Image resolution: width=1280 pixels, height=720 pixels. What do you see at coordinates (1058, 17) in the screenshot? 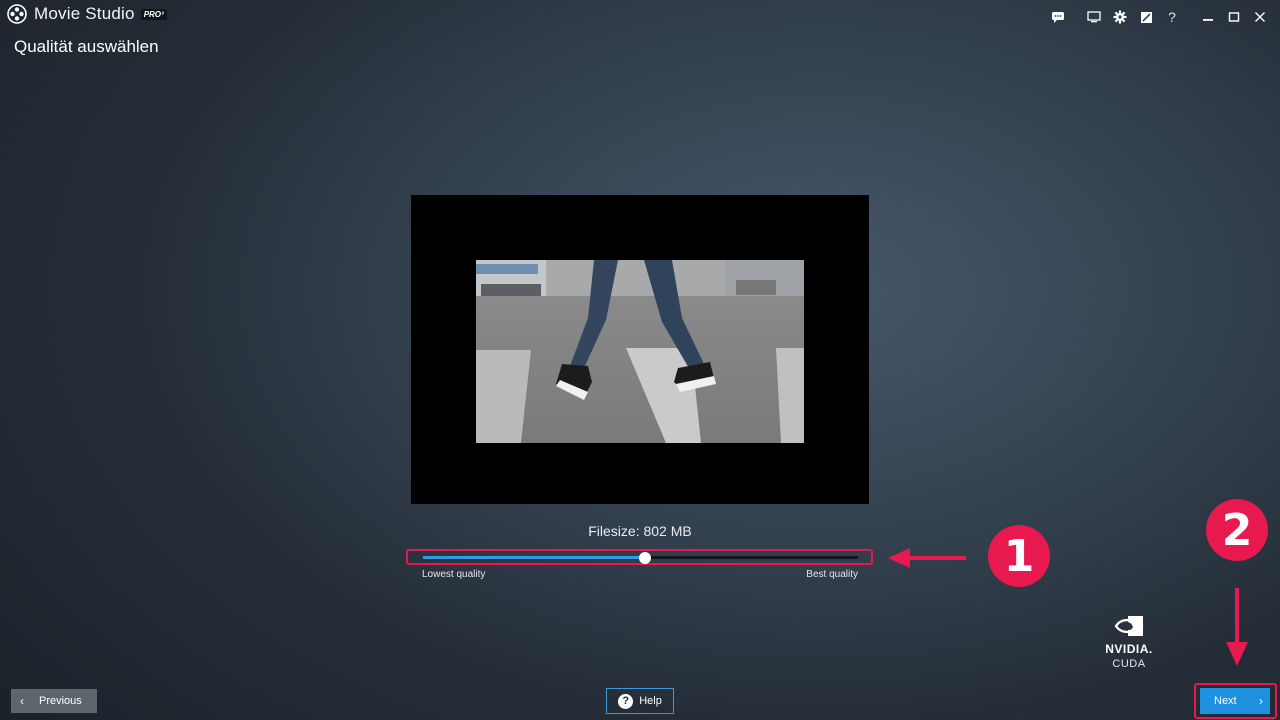
I see `feedback-icon` at bounding box center [1058, 17].